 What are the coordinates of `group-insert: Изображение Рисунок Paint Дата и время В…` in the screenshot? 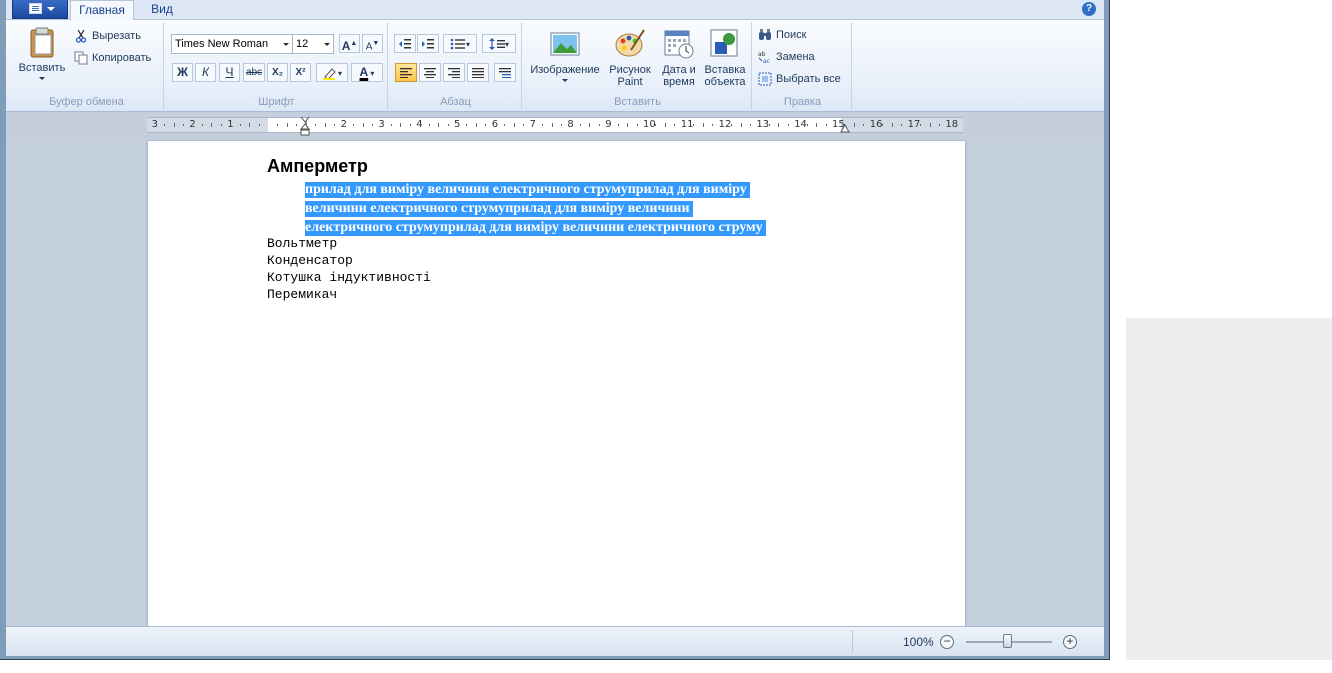 It's located at (638, 66).